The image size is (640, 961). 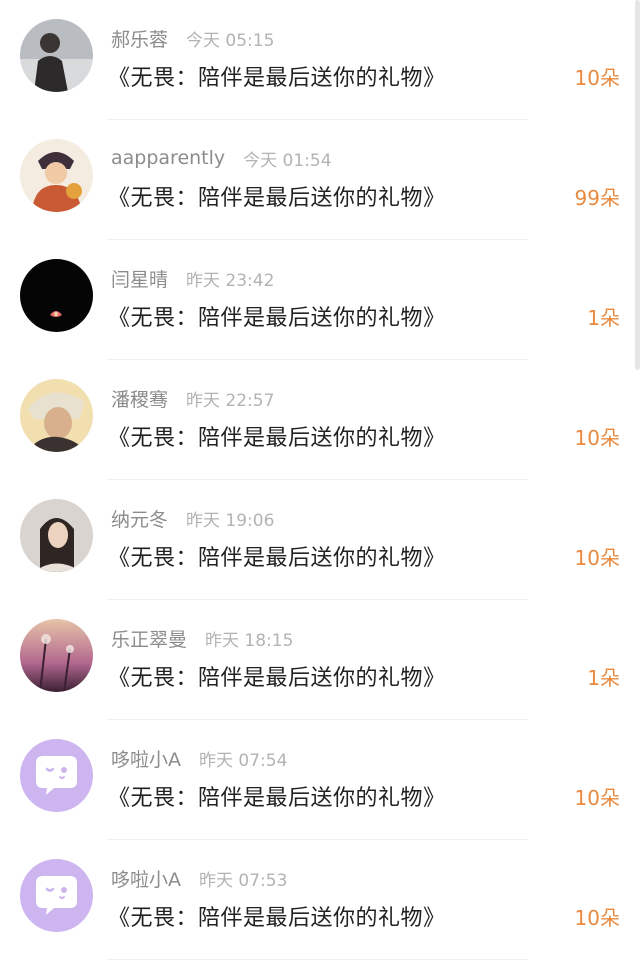 I want to click on list-item: 哆啦小A 昨天 07:54 《无畏：陪伴是最后送你的礼物》 10朵, so click(x=320, y=780).